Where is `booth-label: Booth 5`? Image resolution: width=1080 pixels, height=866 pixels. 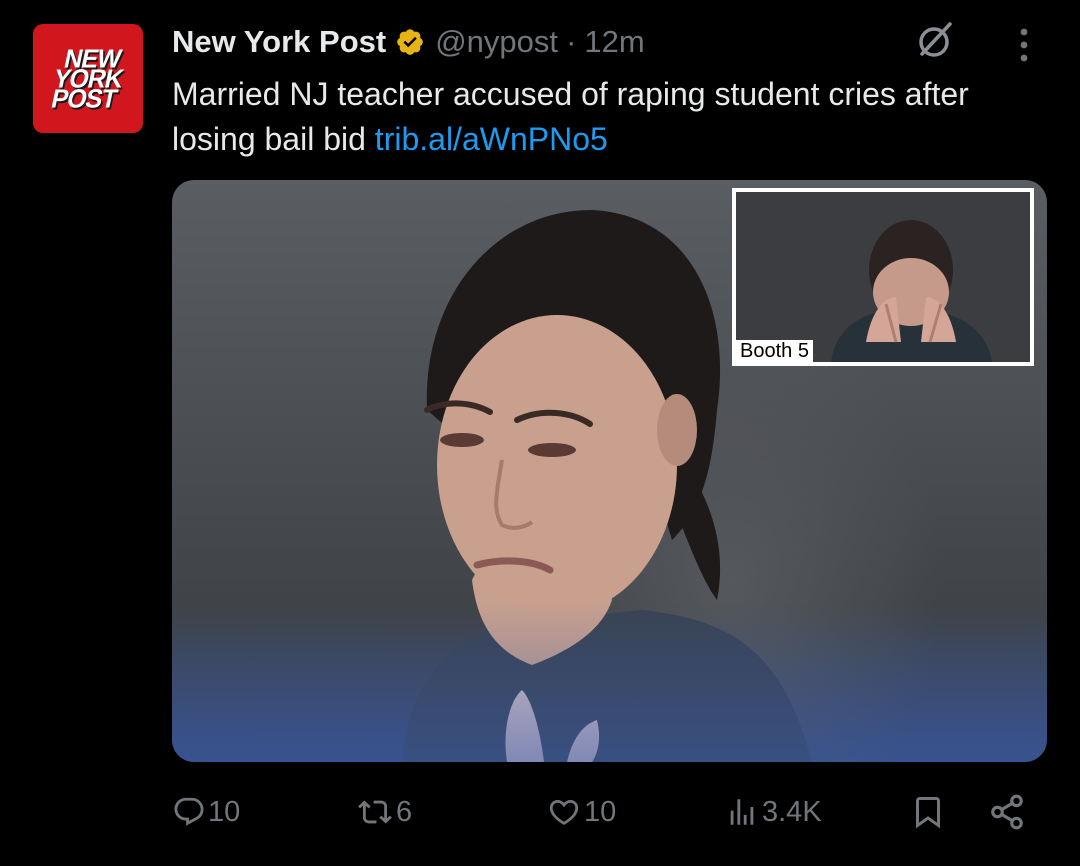
booth-label: Booth 5 is located at coordinates (774, 351).